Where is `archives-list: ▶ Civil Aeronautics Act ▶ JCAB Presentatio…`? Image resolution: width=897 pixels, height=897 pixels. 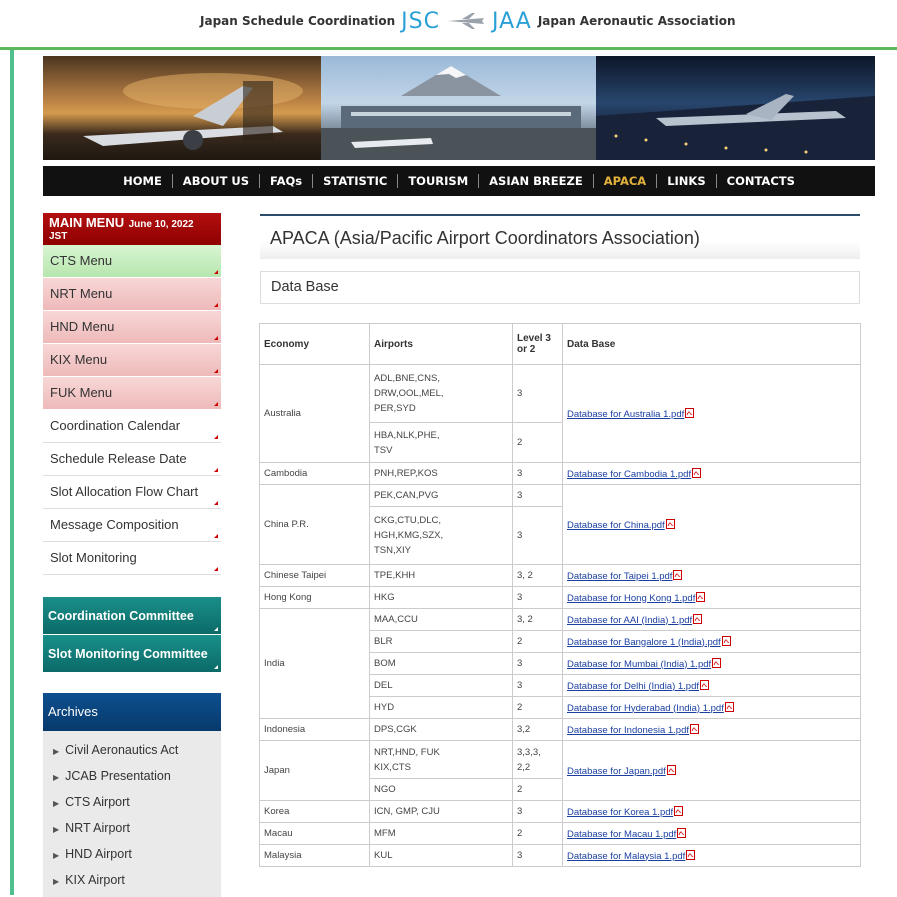 archives-list: ▶ Civil Aeronautics Act ▶ JCAB Presentatio… is located at coordinates (132, 814).